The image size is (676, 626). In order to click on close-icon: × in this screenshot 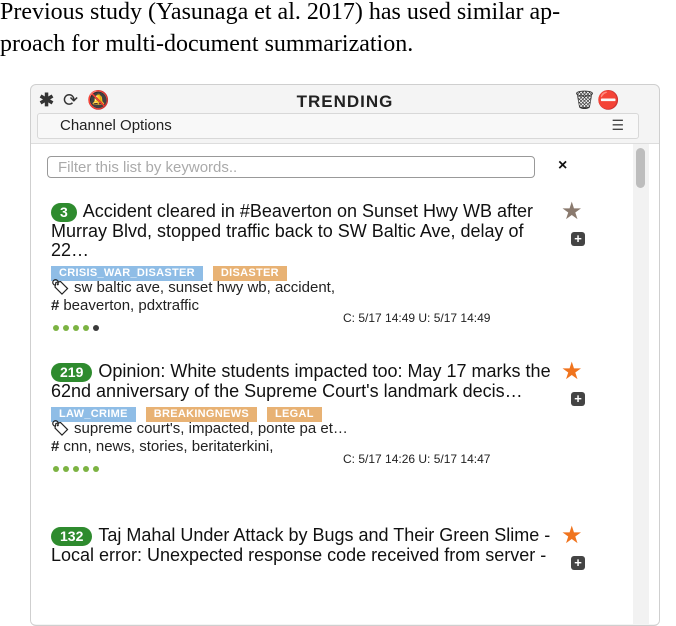, I will do `click(562, 166)`.